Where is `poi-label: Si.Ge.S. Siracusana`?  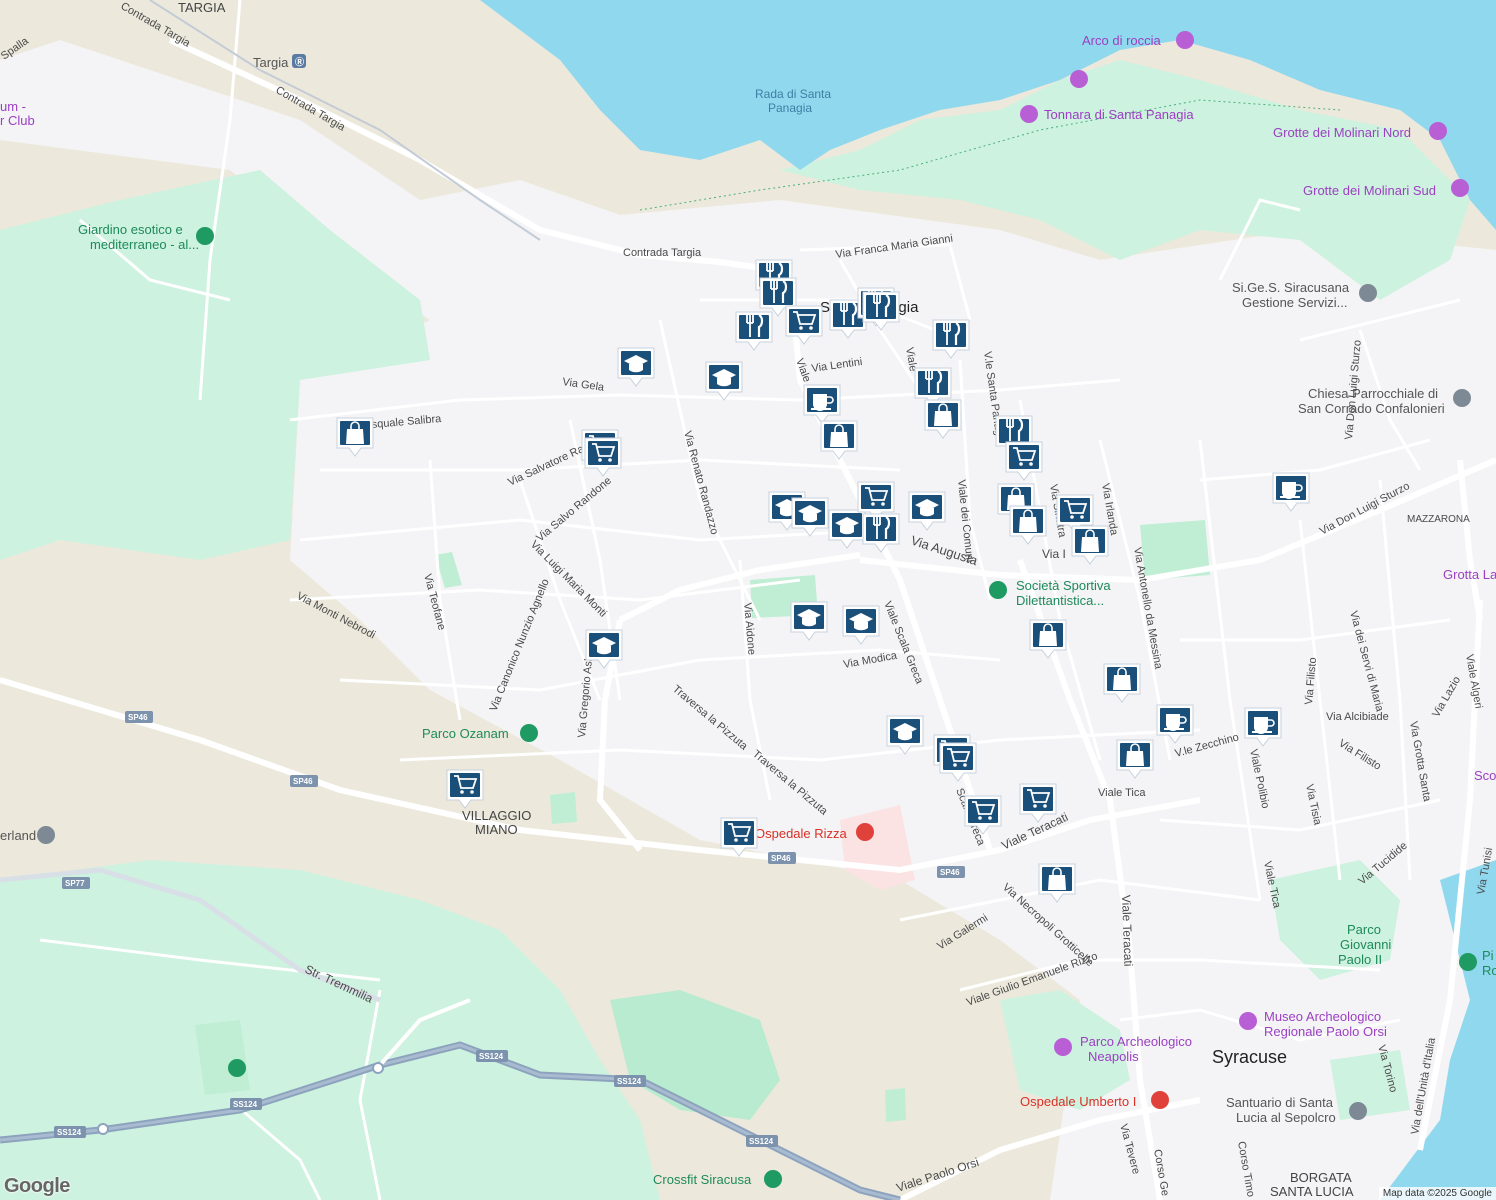
poi-label: Si.Ge.S. Siracusana is located at coordinates (1291, 287).